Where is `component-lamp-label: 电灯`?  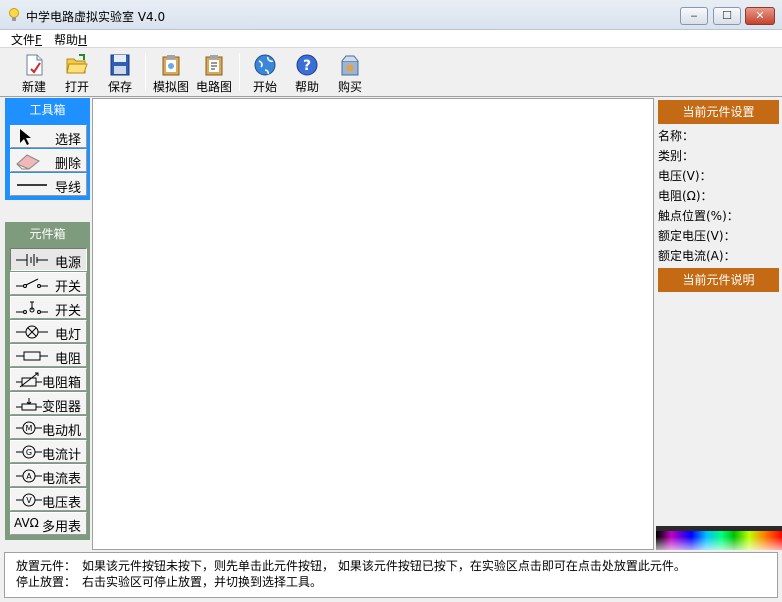
component-lamp-label: 电灯 is located at coordinates (67, 335).